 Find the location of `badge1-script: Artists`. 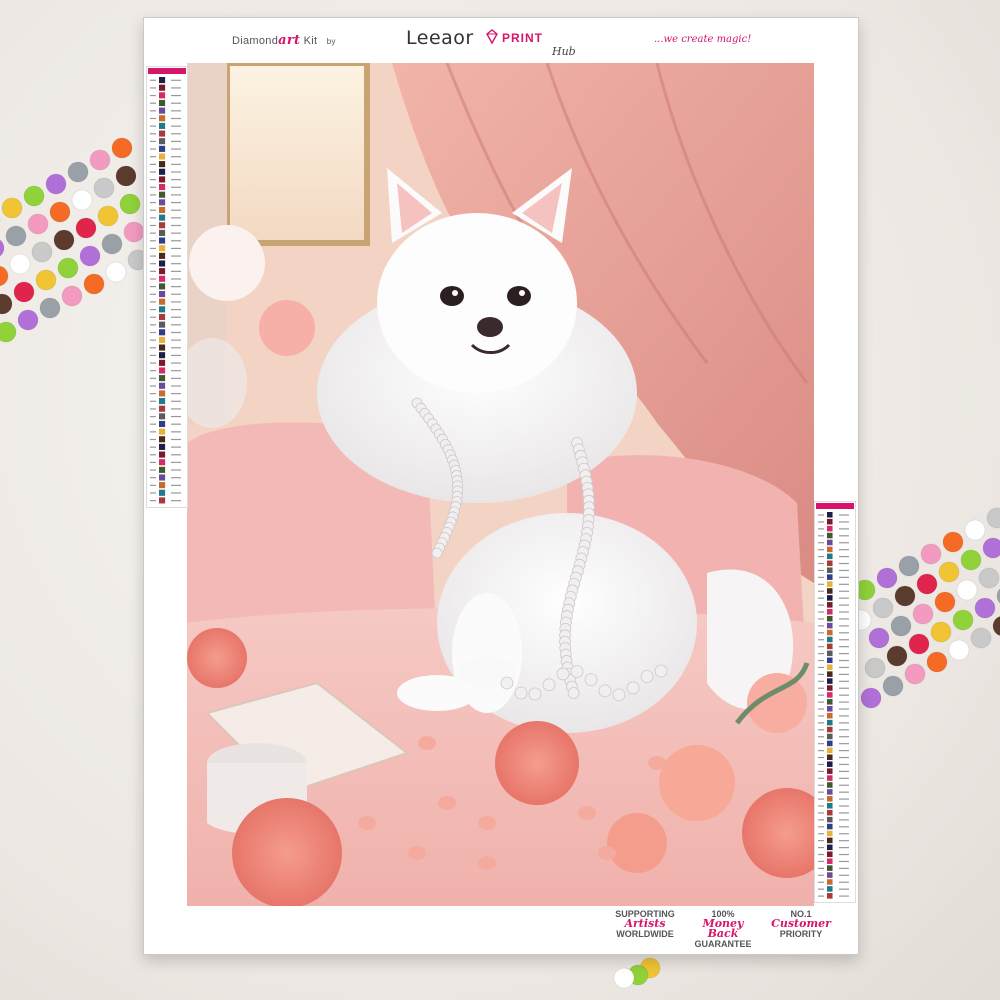

badge1-script: Artists is located at coordinates (645, 923).